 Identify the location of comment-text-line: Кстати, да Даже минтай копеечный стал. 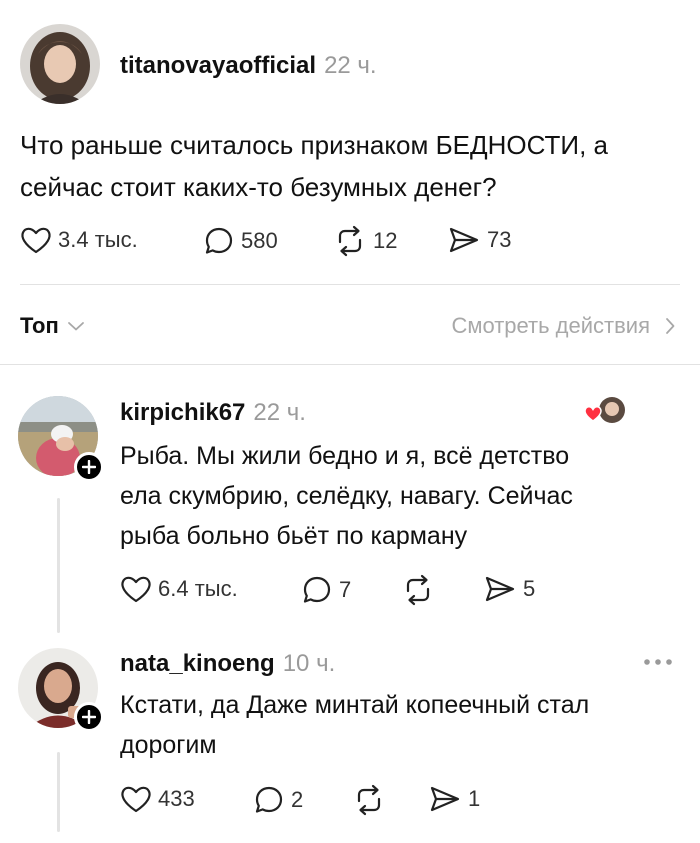
(355, 705).